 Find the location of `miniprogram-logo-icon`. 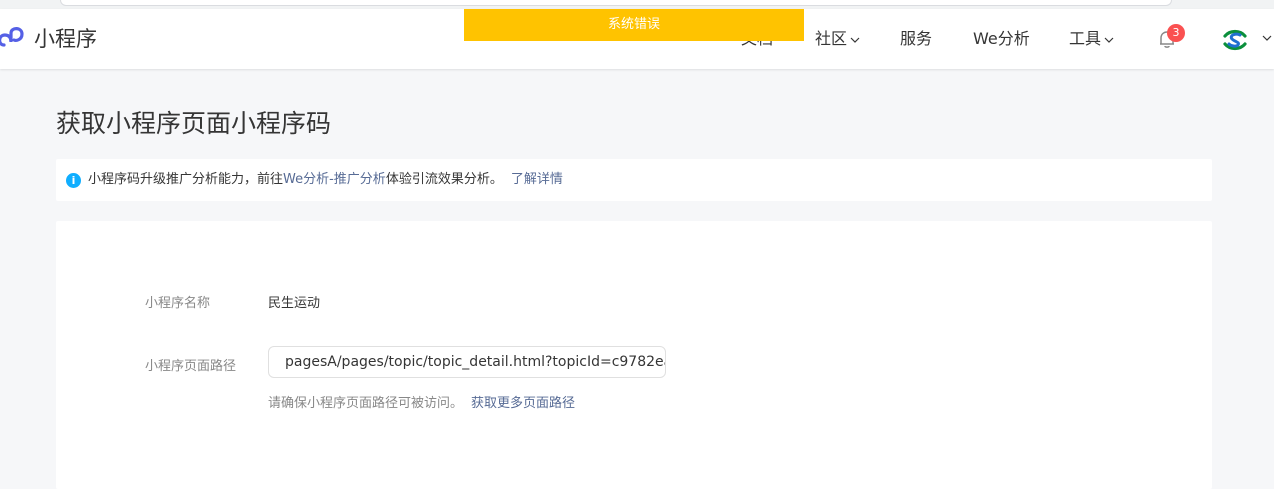

miniprogram-logo-icon is located at coordinates (12, 37).